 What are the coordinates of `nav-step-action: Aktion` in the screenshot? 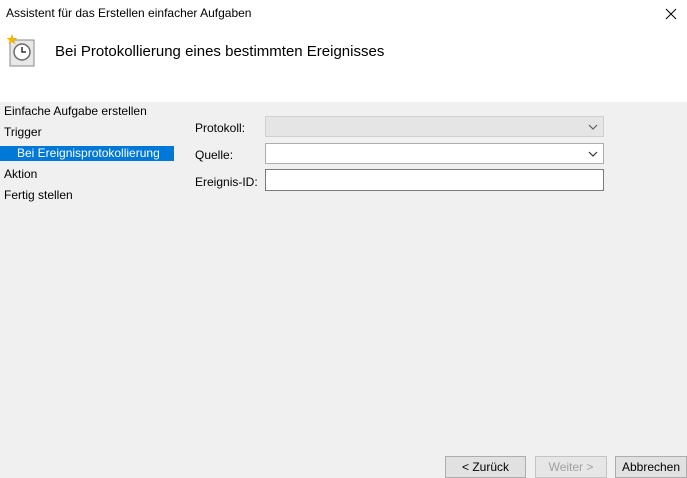 It's located at (20, 174).